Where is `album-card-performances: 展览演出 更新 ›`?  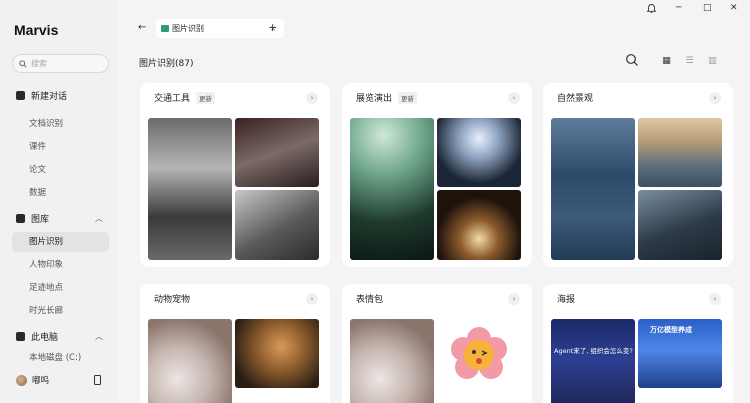 album-card-performances: 展览演出 更新 › is located at coordinates (437, 175).